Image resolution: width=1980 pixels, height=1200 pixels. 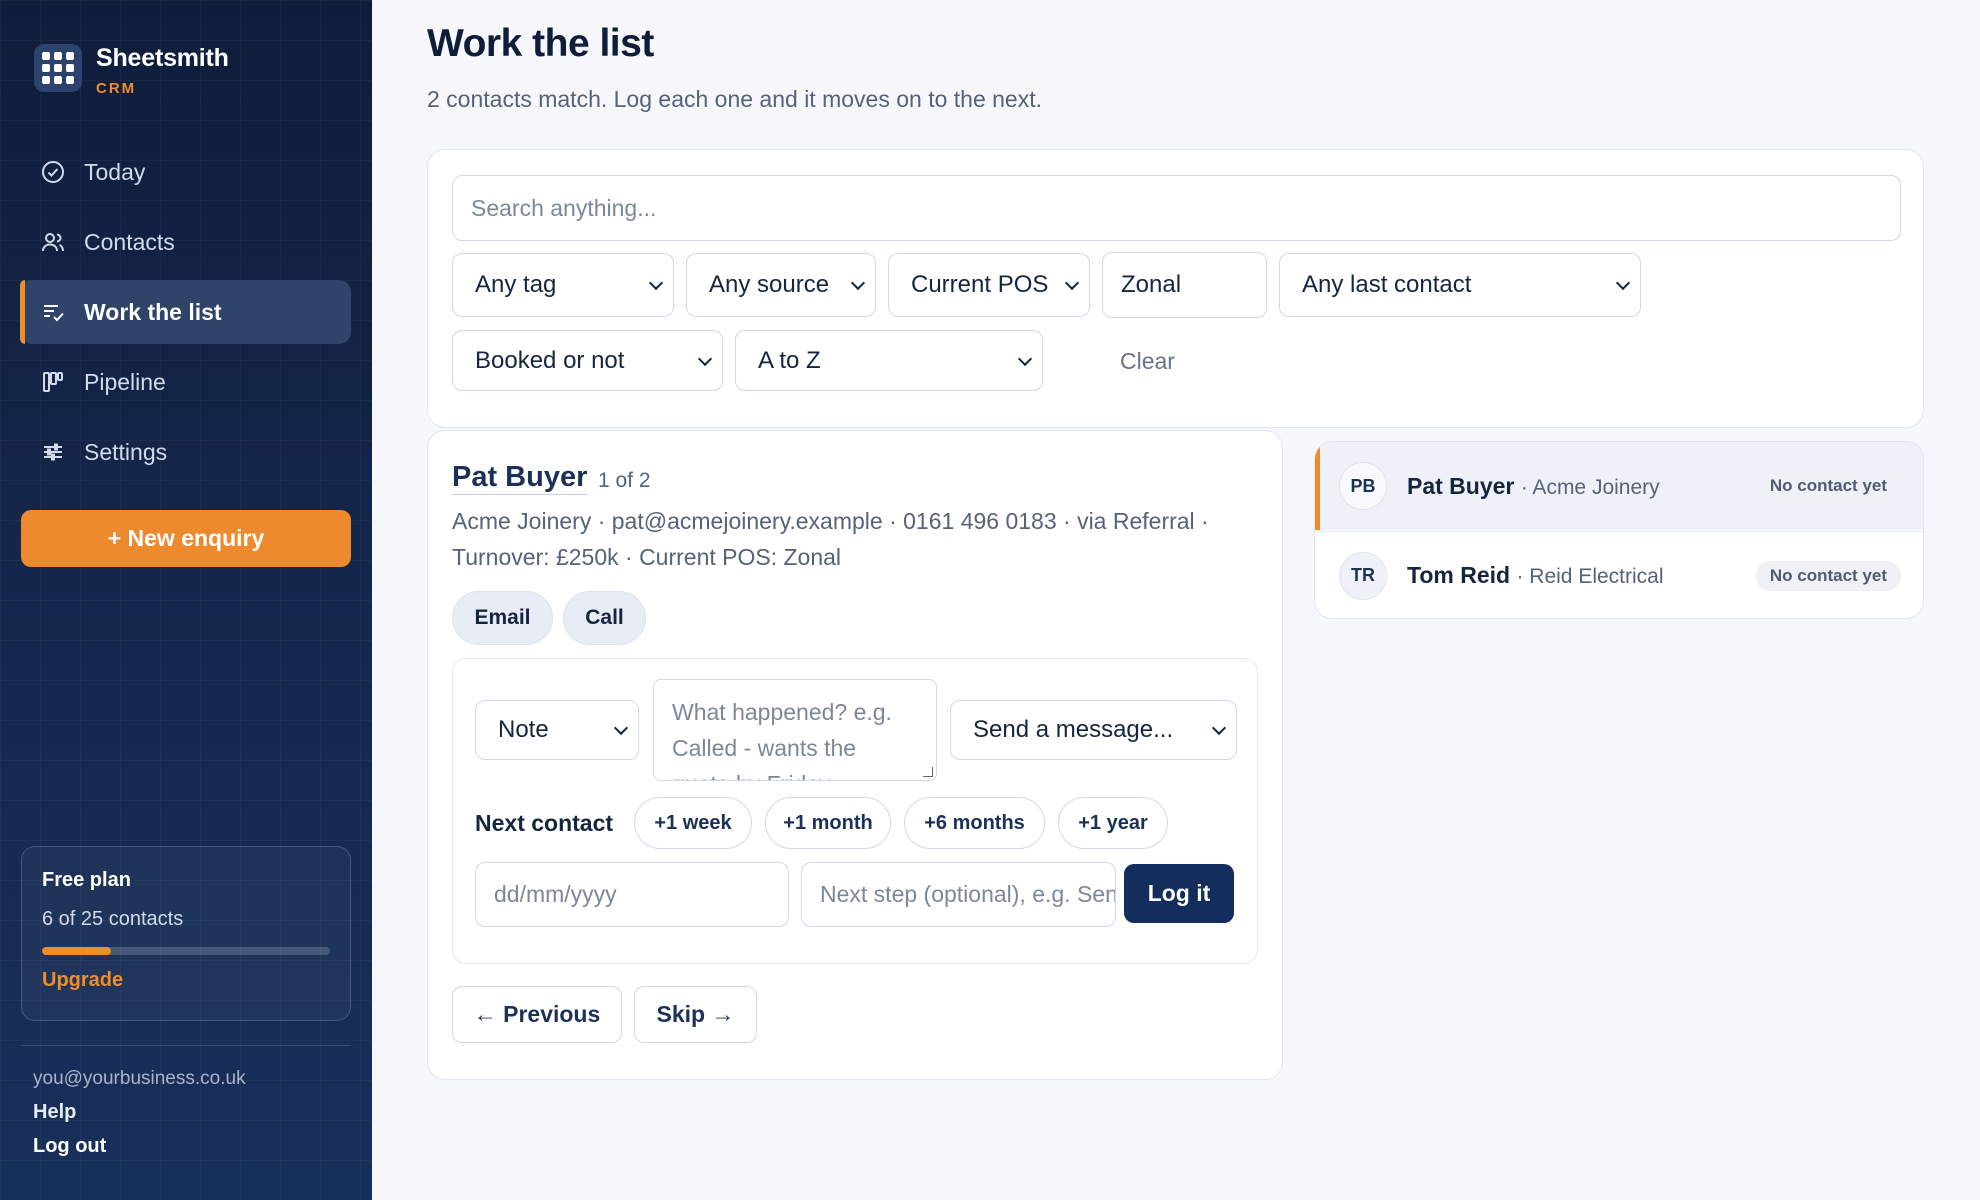 I want to click on sidebar-item-label: Work the list, so click(x=153, y=311).